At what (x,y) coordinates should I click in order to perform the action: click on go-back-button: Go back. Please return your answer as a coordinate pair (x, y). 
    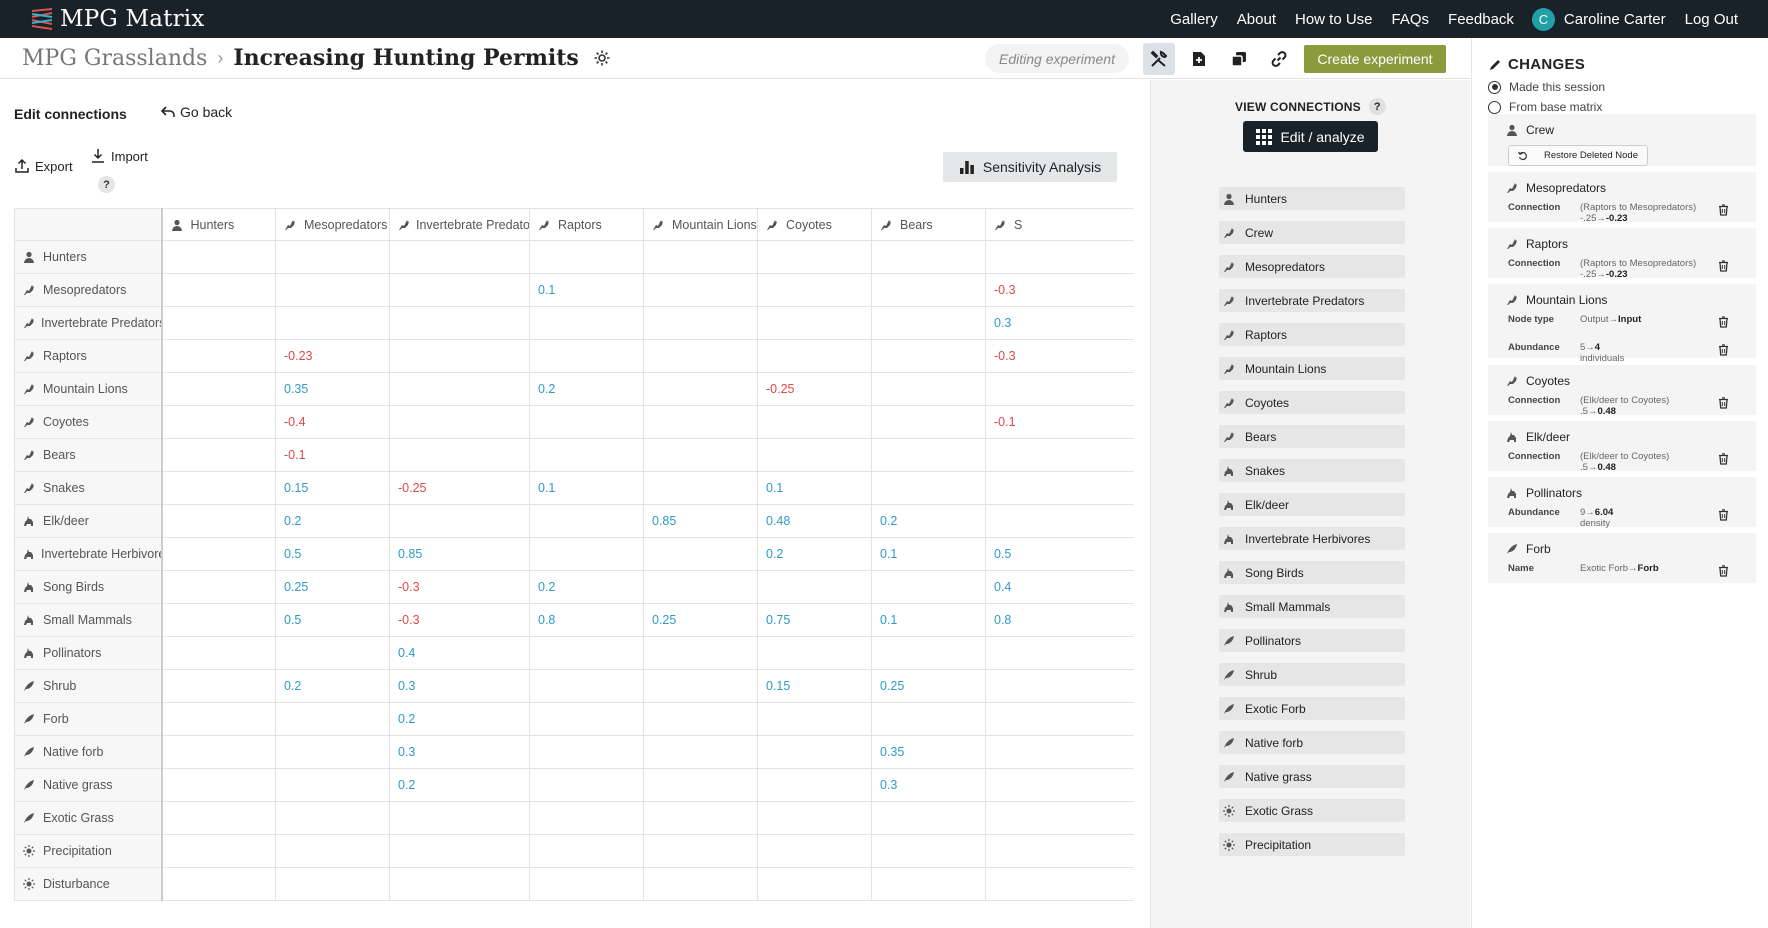
    Looking at the image, I should click on (196, 112).